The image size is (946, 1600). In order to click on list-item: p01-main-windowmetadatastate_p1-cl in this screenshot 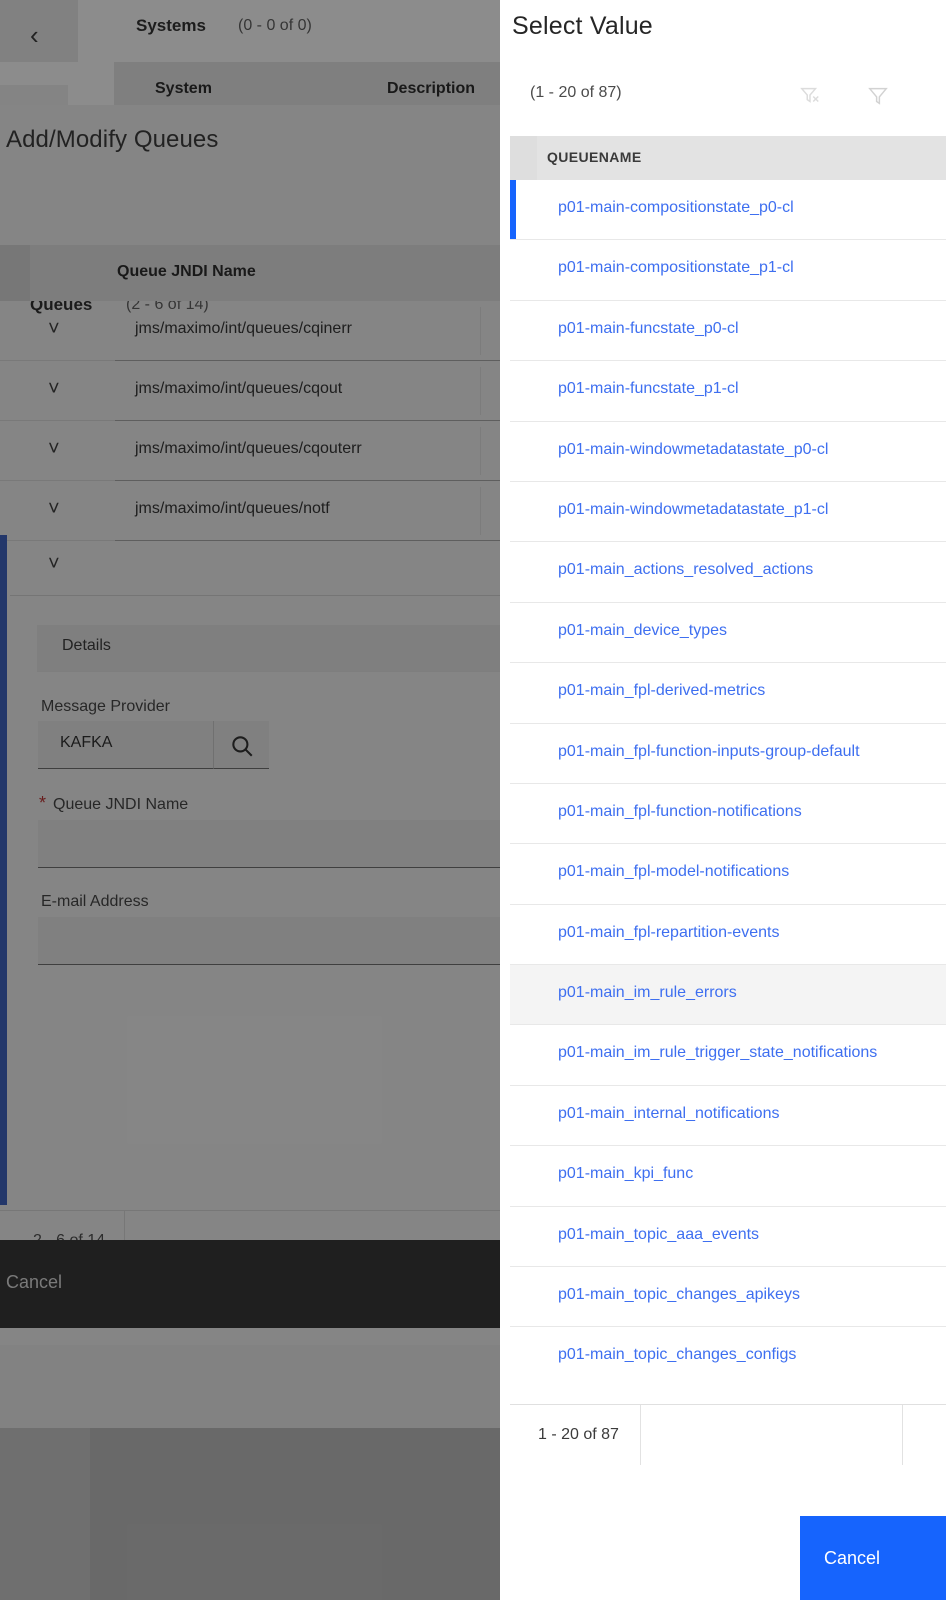, I will do `click(728, 512)`.